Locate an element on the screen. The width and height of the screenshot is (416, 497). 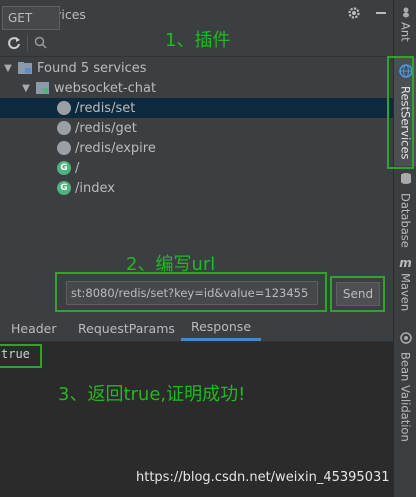
endpoint-path: /redis/set is located at coordinates (105, 108).